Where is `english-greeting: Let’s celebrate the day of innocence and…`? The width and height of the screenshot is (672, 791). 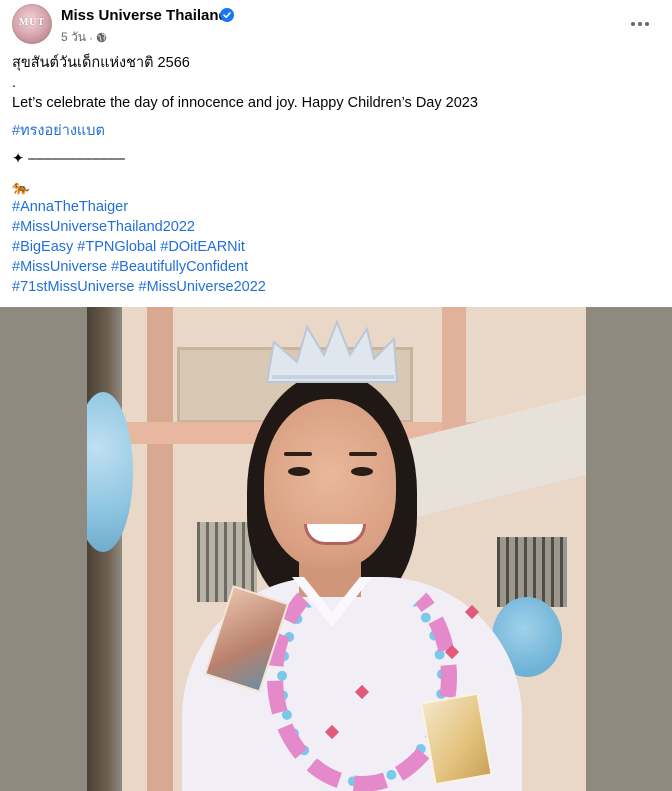
english-greeting: Let’s celebrate the day of innocence and… is located at coordinates (245, 103).